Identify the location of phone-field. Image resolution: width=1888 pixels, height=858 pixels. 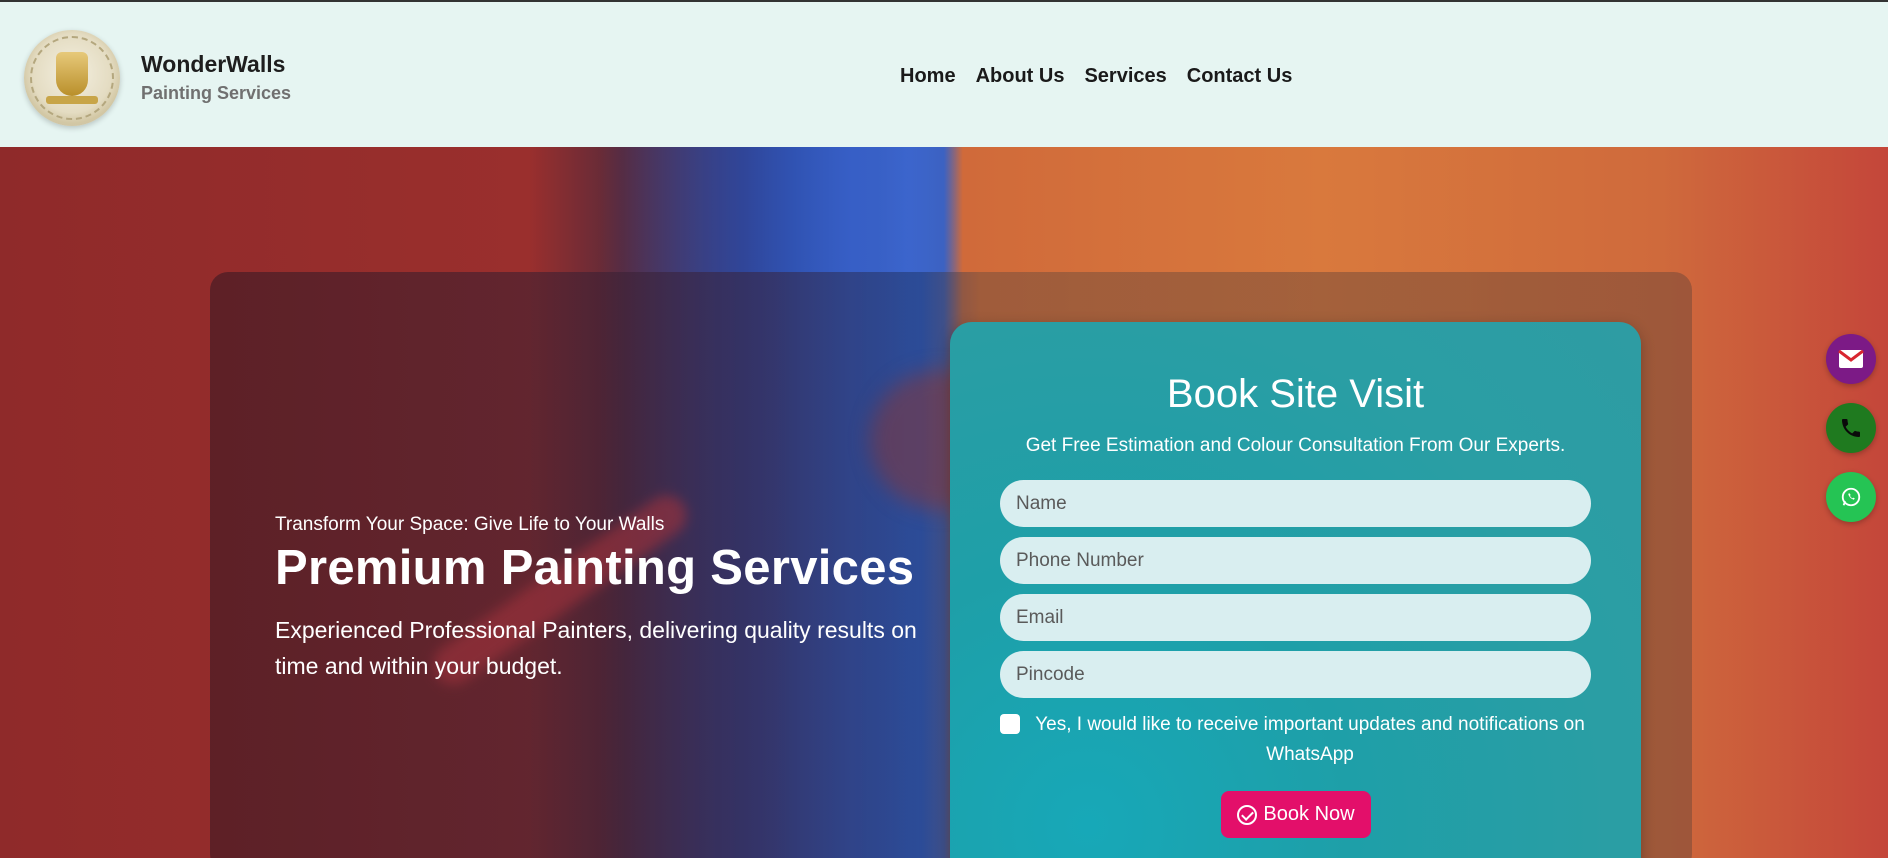
(1295, 560).